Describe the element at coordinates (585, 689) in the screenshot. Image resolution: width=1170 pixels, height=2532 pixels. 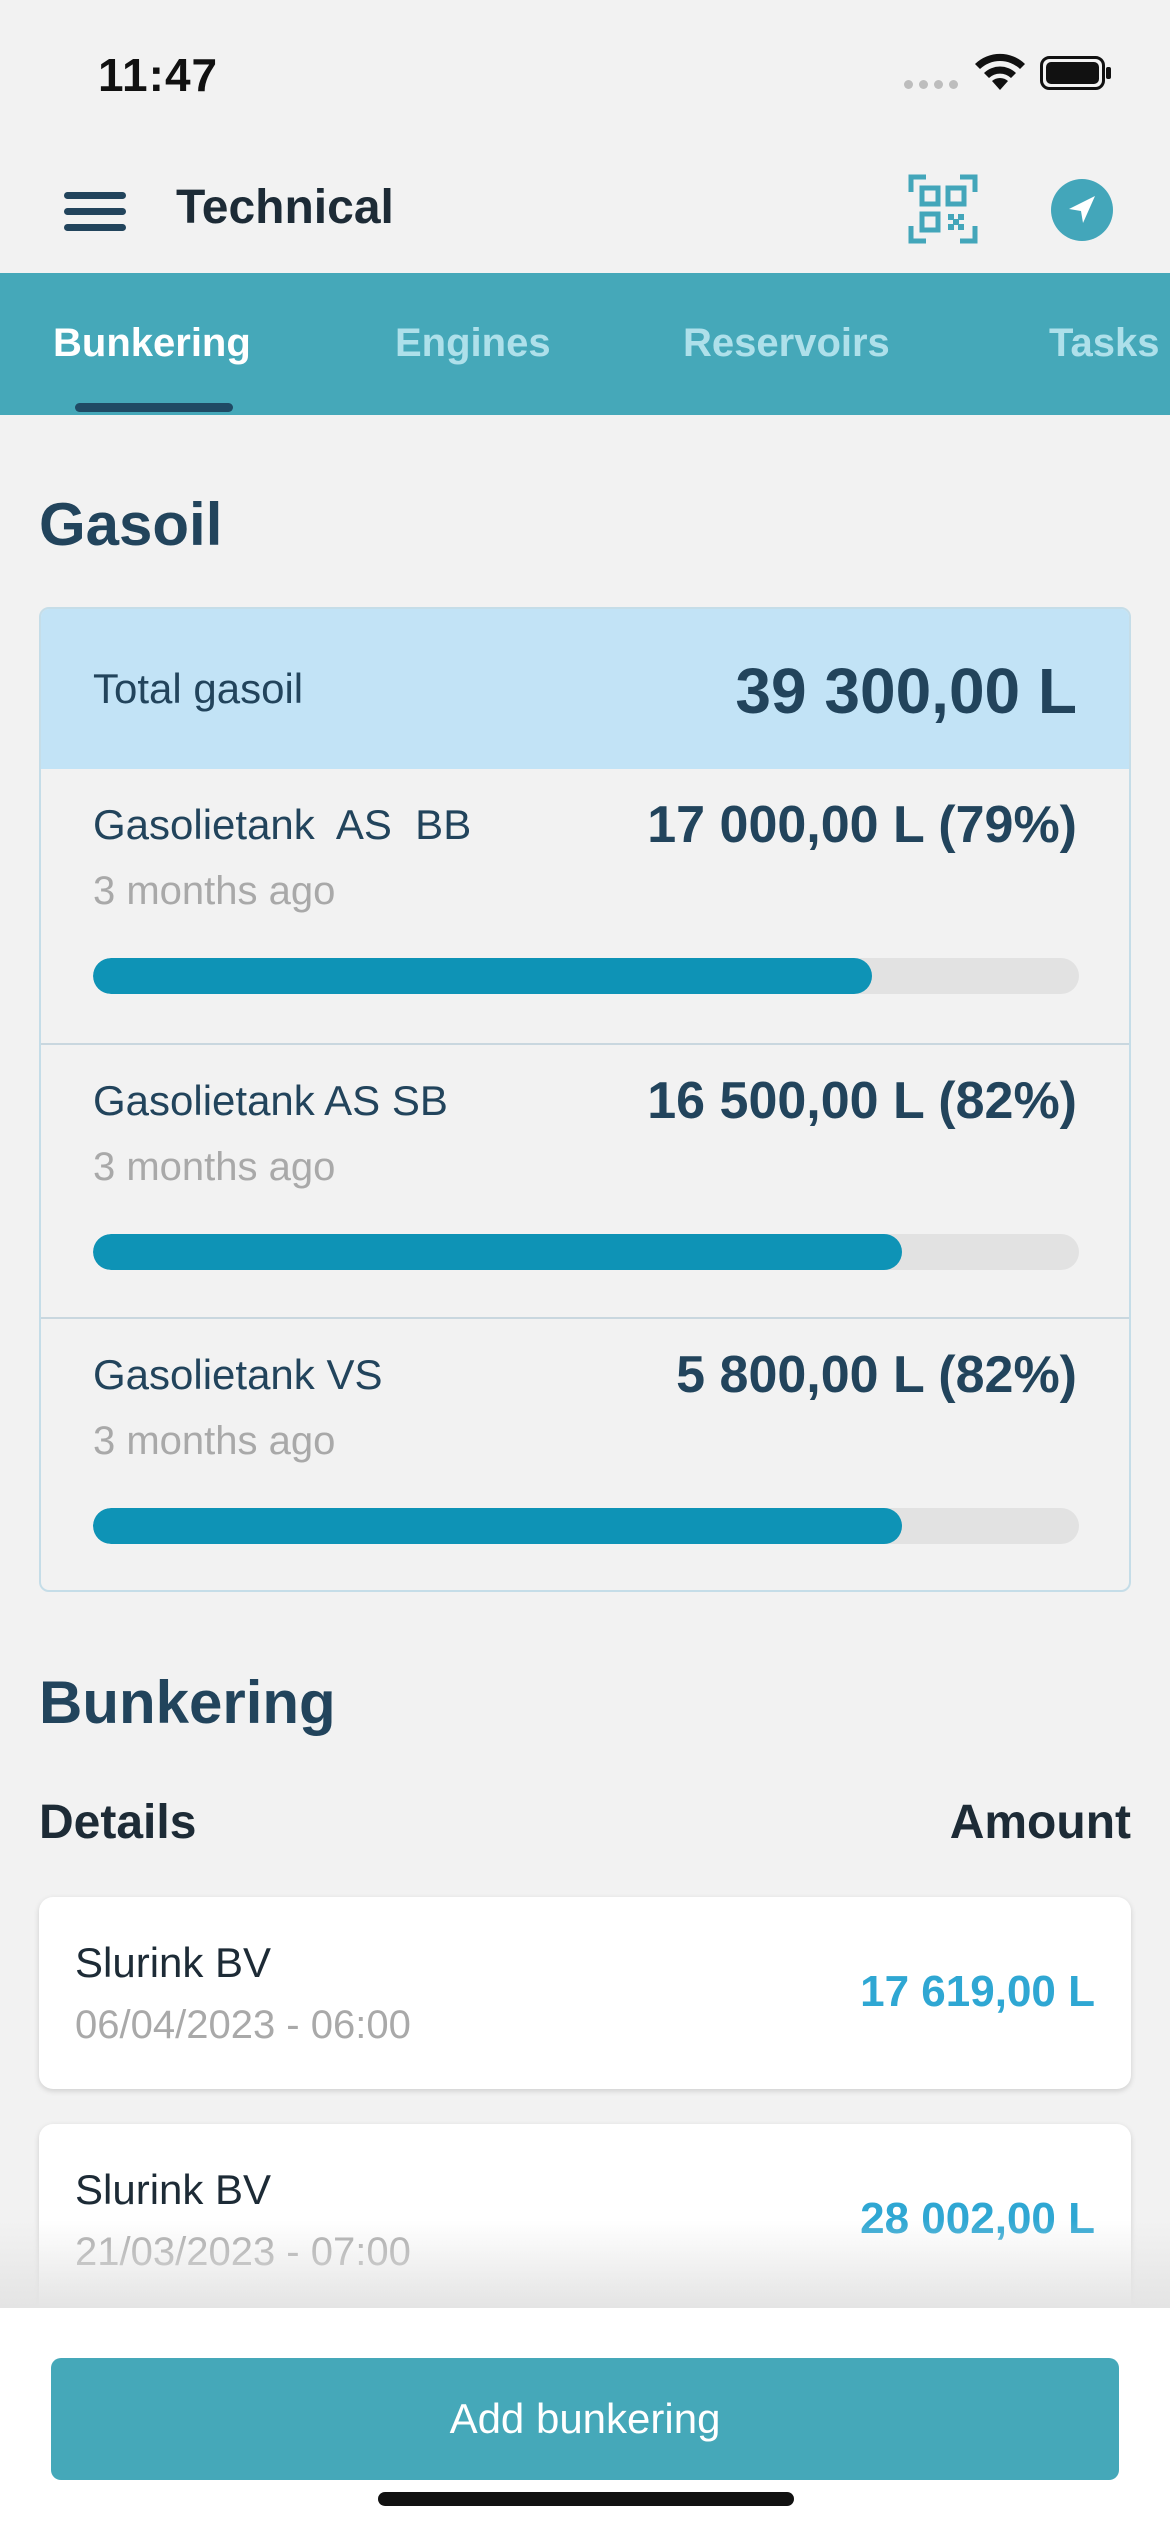
I see `total-gasoil-row: Total gasoil 39 300,00 L` at that location.